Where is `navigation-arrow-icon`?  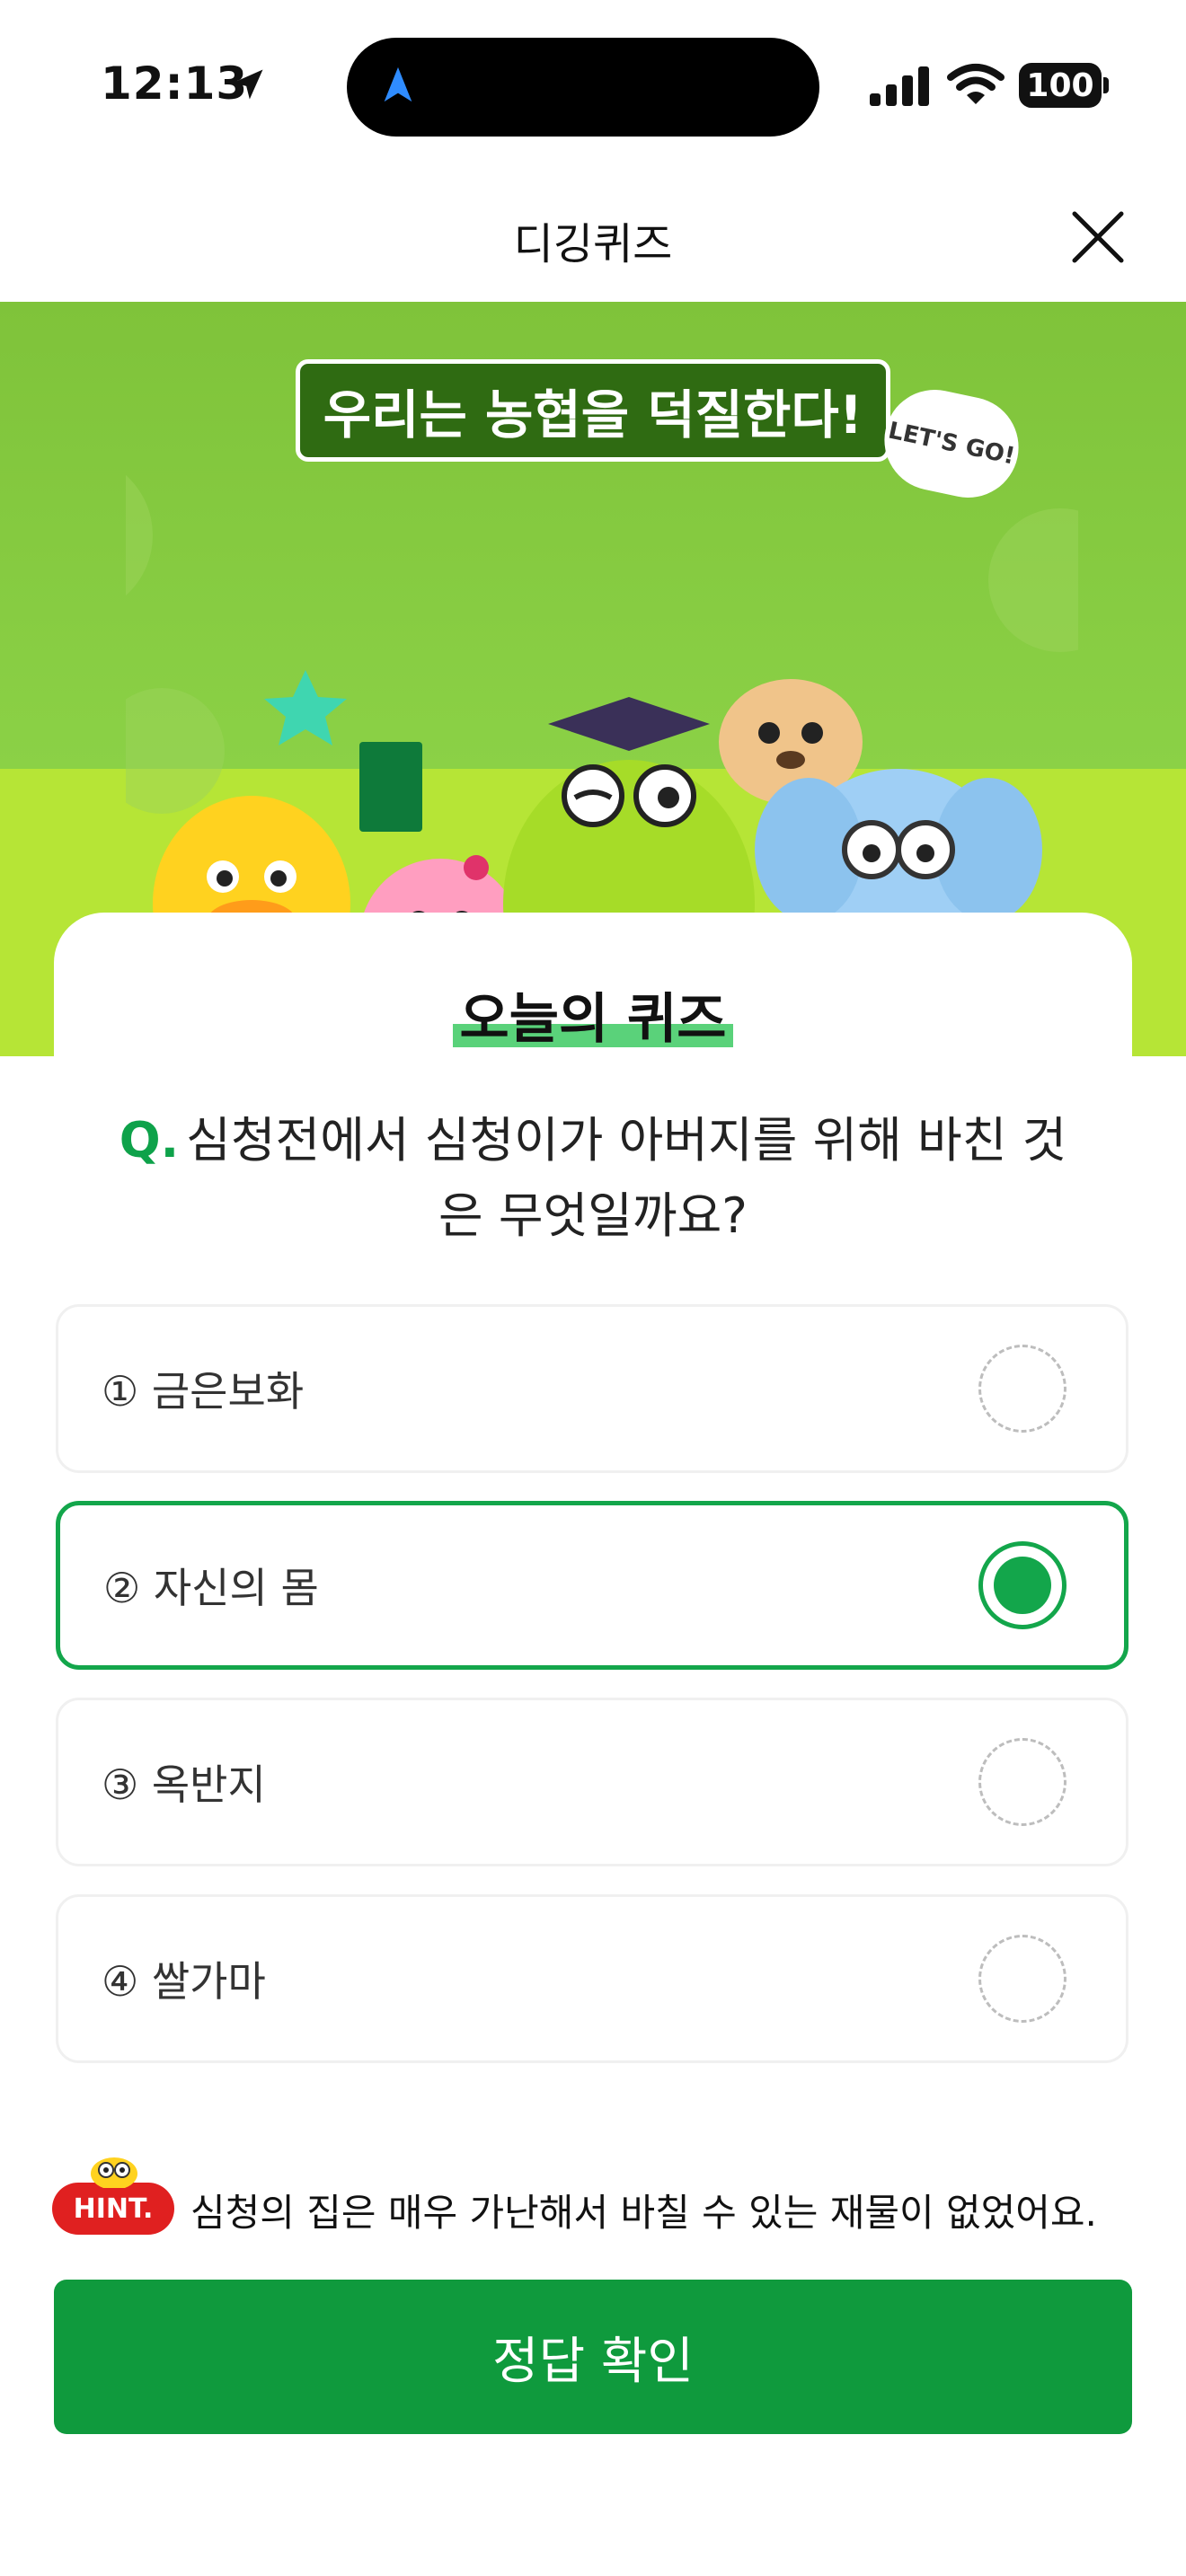
navigation-arrow-icon is located at coordinates (398, 84).